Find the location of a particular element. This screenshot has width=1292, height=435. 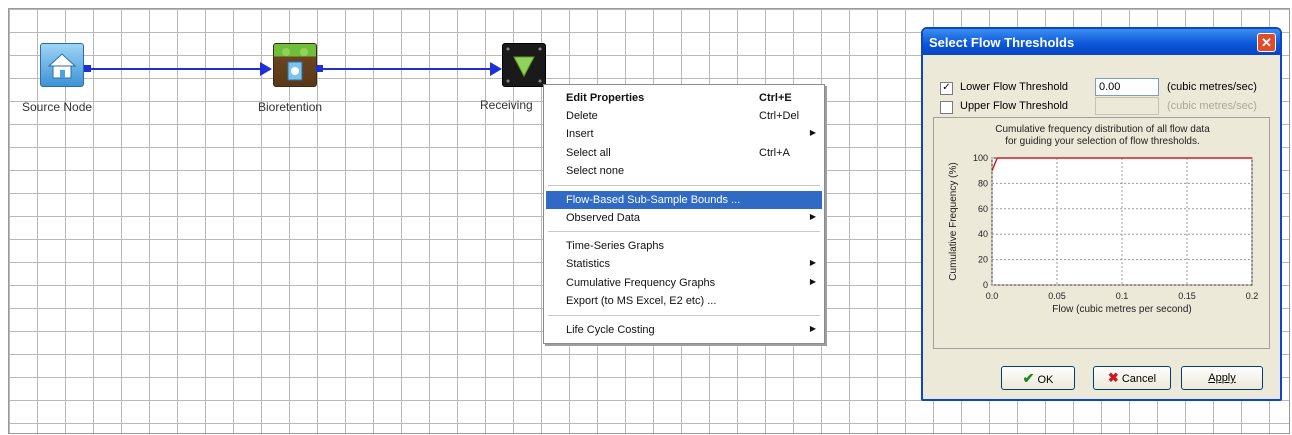

x-tick-label: 0.0 is located at coordinates (992, 296).